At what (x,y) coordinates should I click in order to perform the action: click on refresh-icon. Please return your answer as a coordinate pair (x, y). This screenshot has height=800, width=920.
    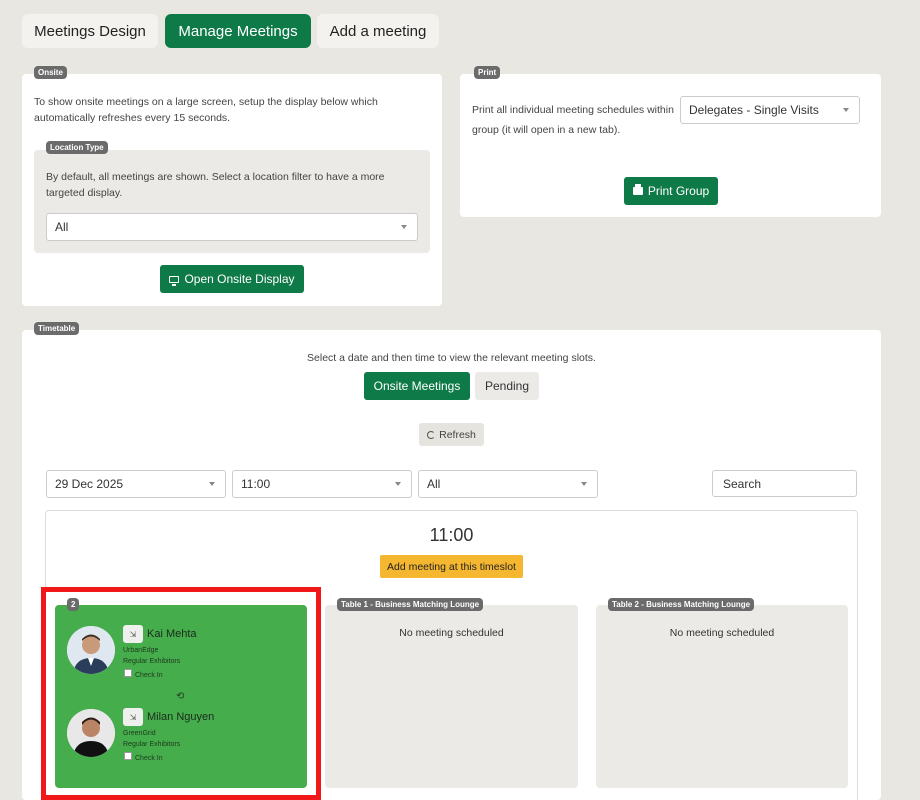
    Looking at the image, I should click on (431, 434).